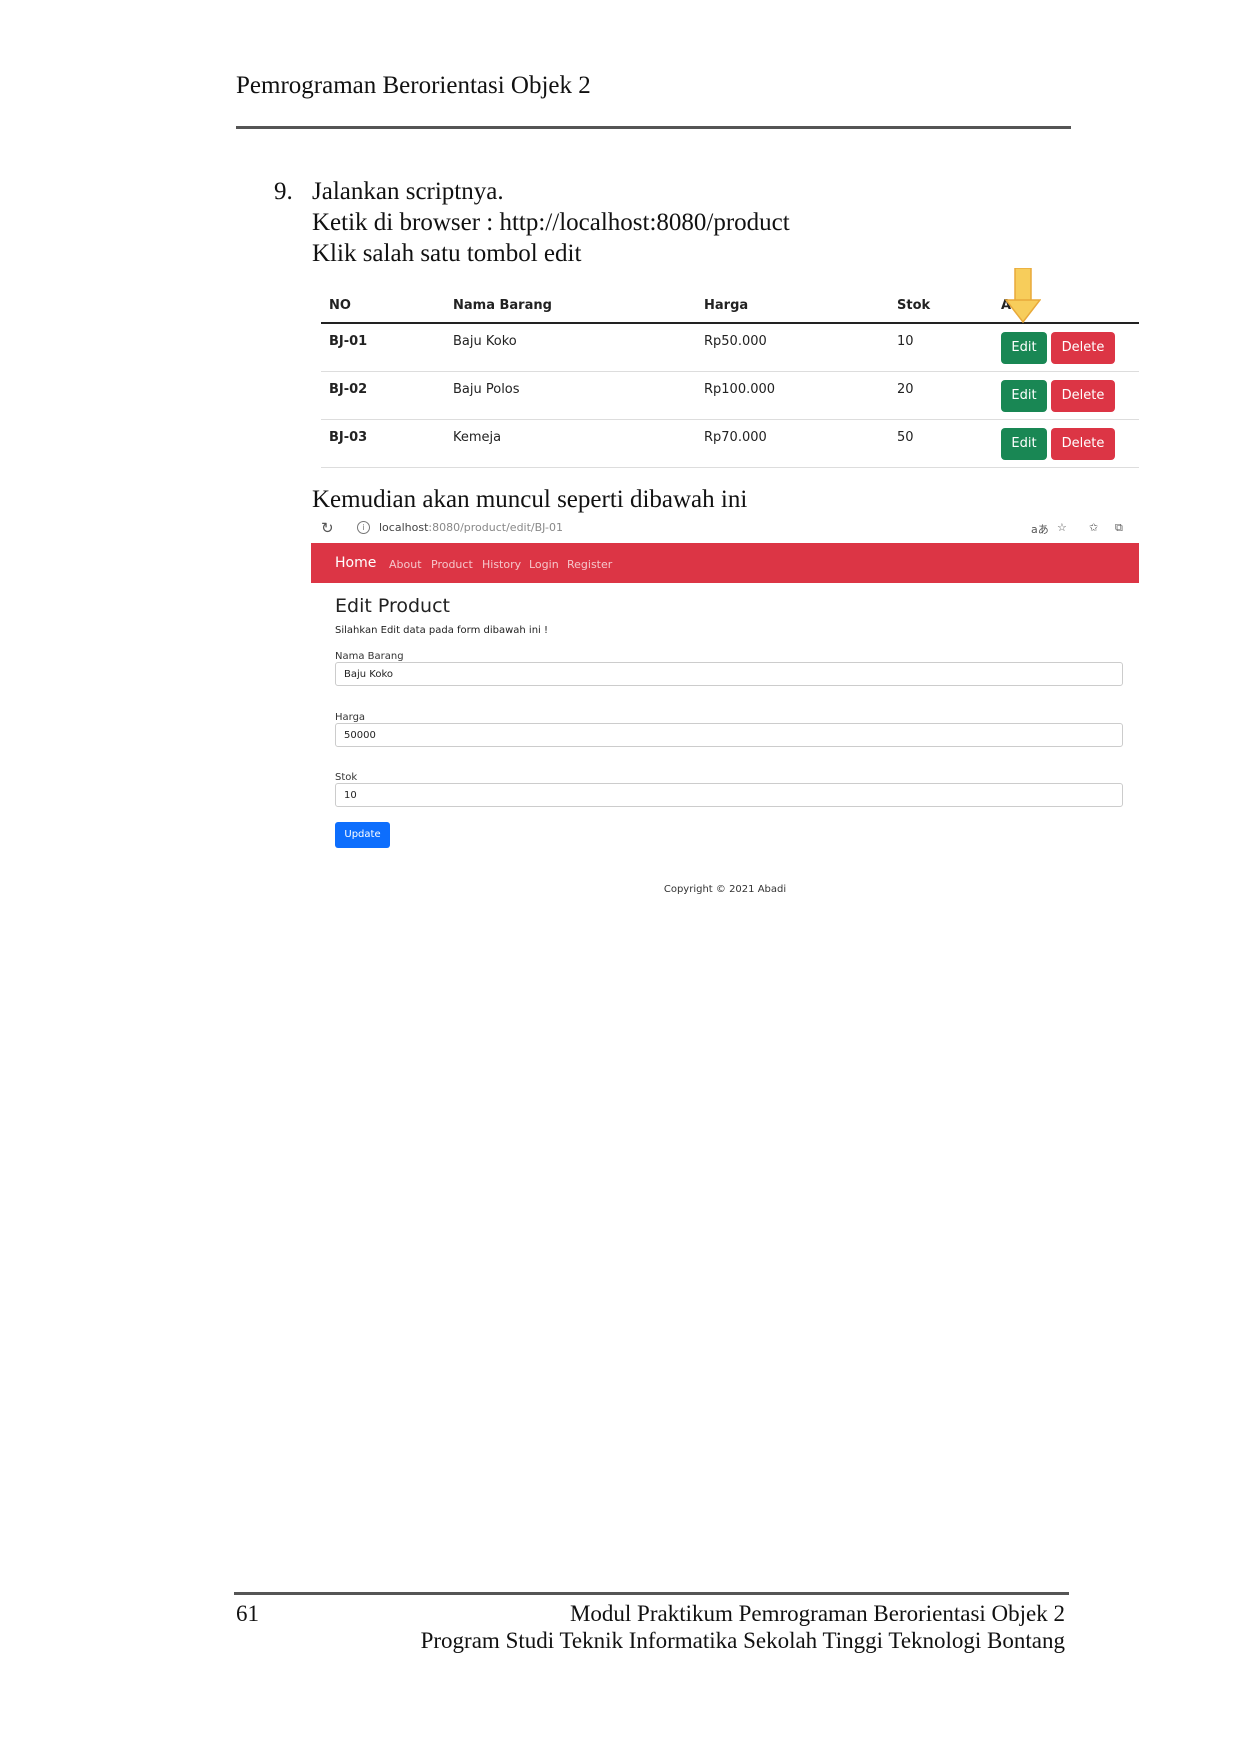  I want to click on info-icon: i, so click(363, 527).